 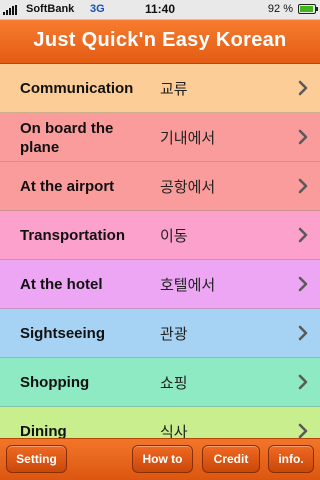 I want to click on navigation-bar: Just Quick'n Easy Korean, so click(x=160, y=42).